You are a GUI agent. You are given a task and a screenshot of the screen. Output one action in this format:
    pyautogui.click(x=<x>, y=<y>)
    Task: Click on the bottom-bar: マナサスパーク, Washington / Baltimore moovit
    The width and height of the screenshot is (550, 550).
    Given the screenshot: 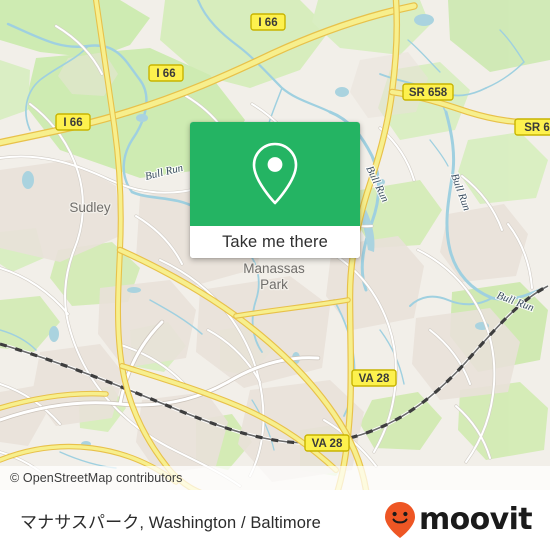 What is the action you would take?
    pyautogui.click(x=275, y=520)
    